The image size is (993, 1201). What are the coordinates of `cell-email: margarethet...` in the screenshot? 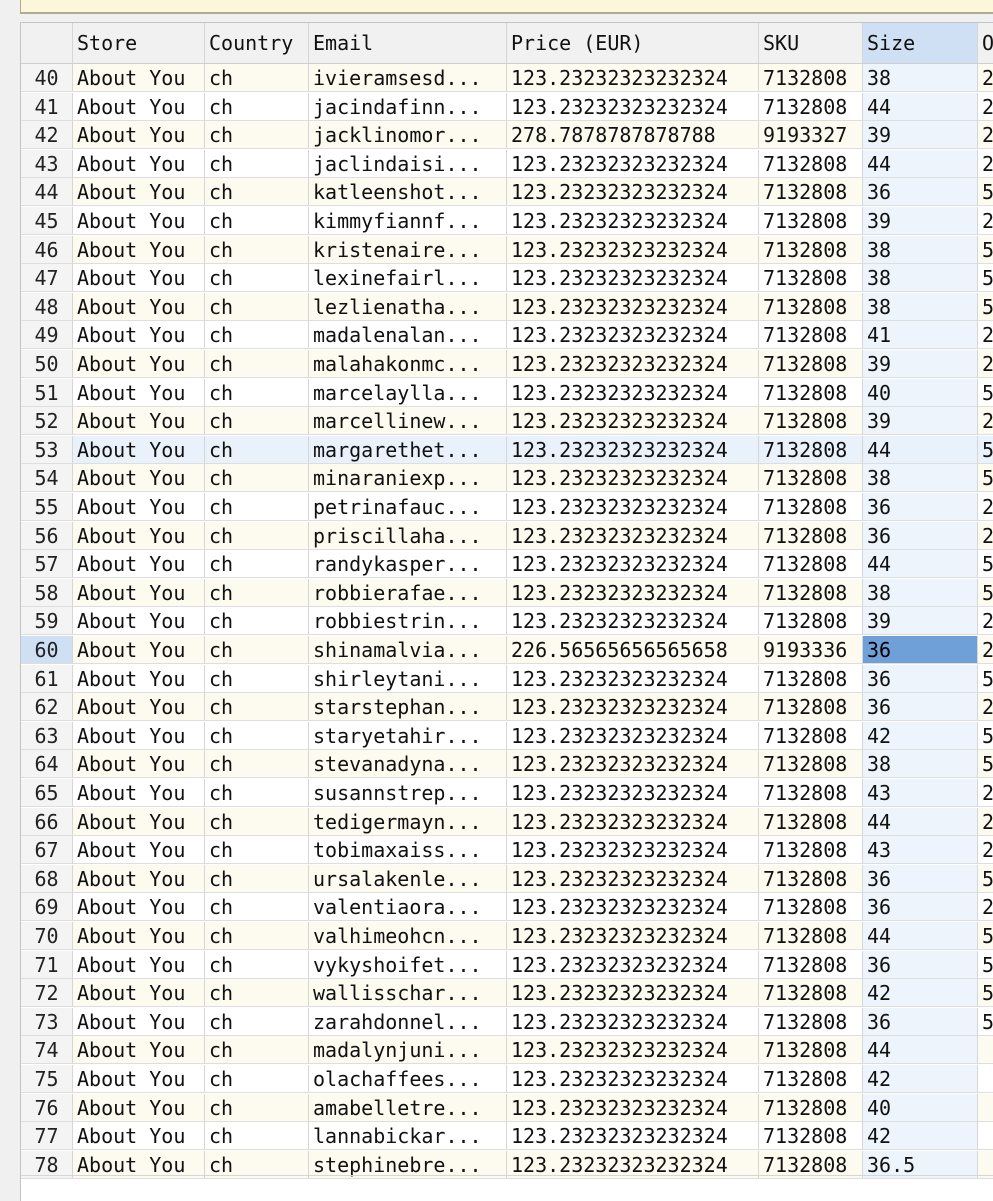 It's located at (408, 449).